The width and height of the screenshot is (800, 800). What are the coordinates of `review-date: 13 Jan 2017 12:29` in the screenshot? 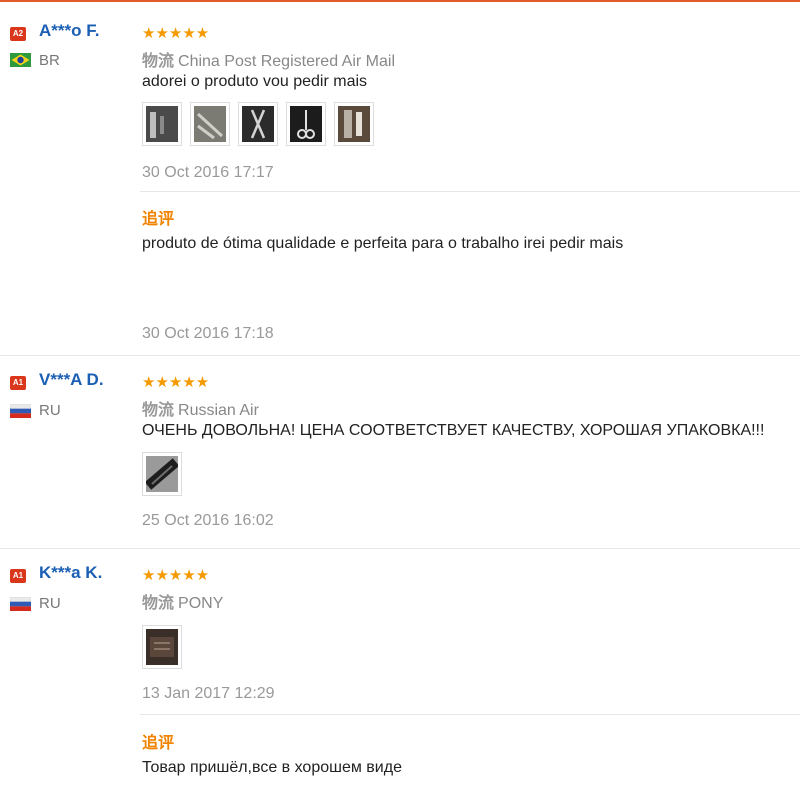 It's located at (208, 693).